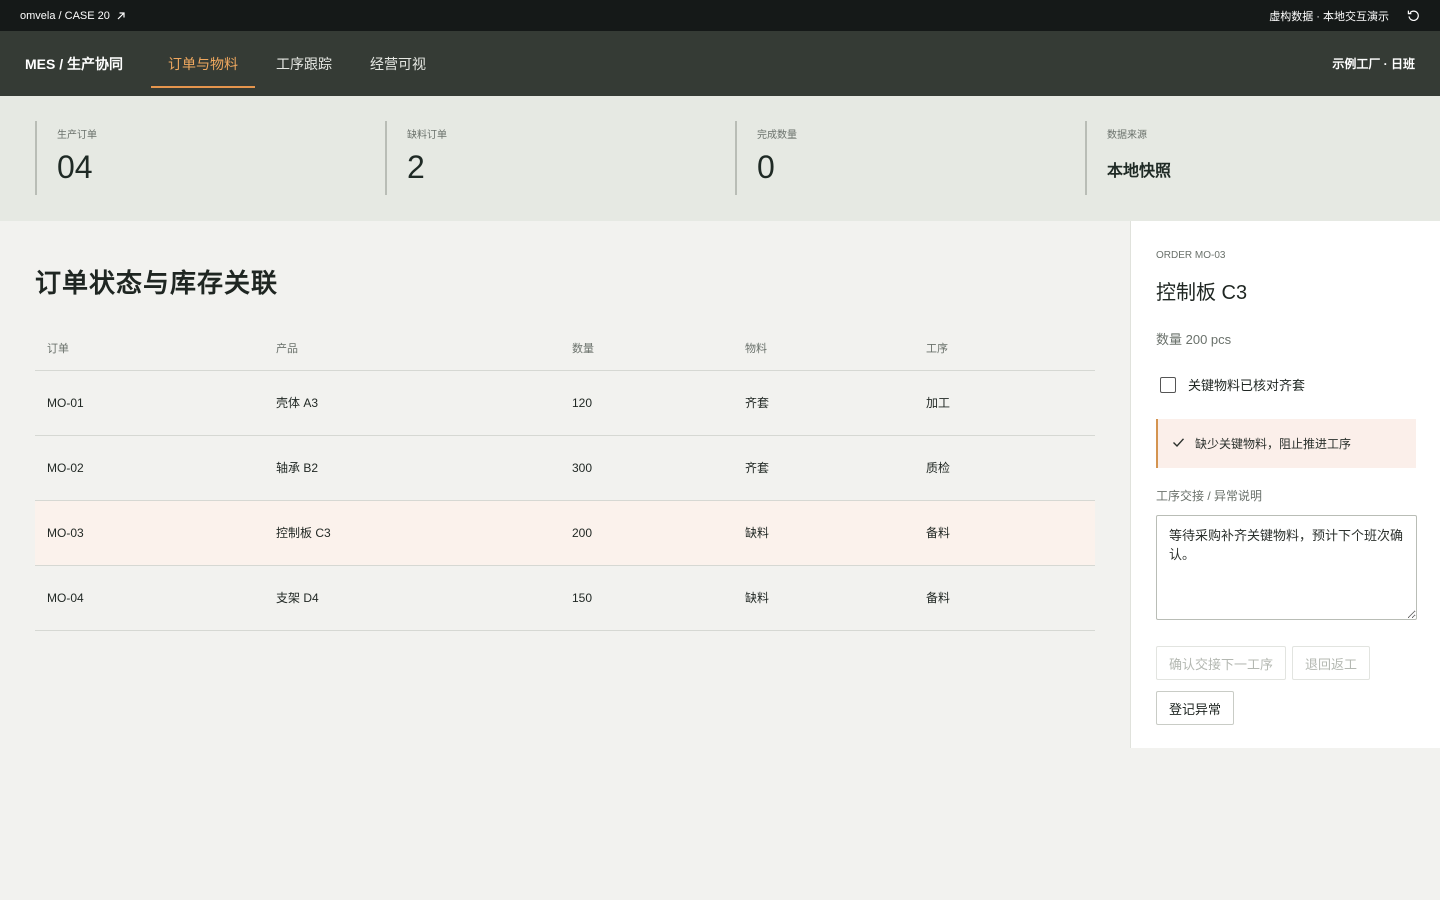 Image resolution: width=1440 pixels, height=900 pixels. I want to click on order-tag: ORDER MO-03, so click(1191, 255).